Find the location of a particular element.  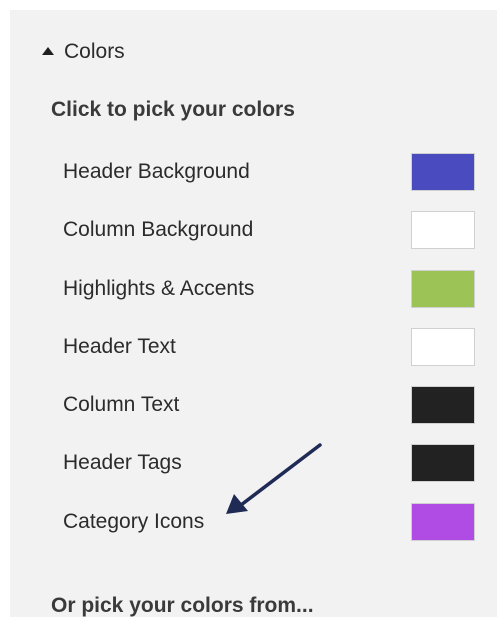

caret-up-icon is located at coordinates (48, 51).